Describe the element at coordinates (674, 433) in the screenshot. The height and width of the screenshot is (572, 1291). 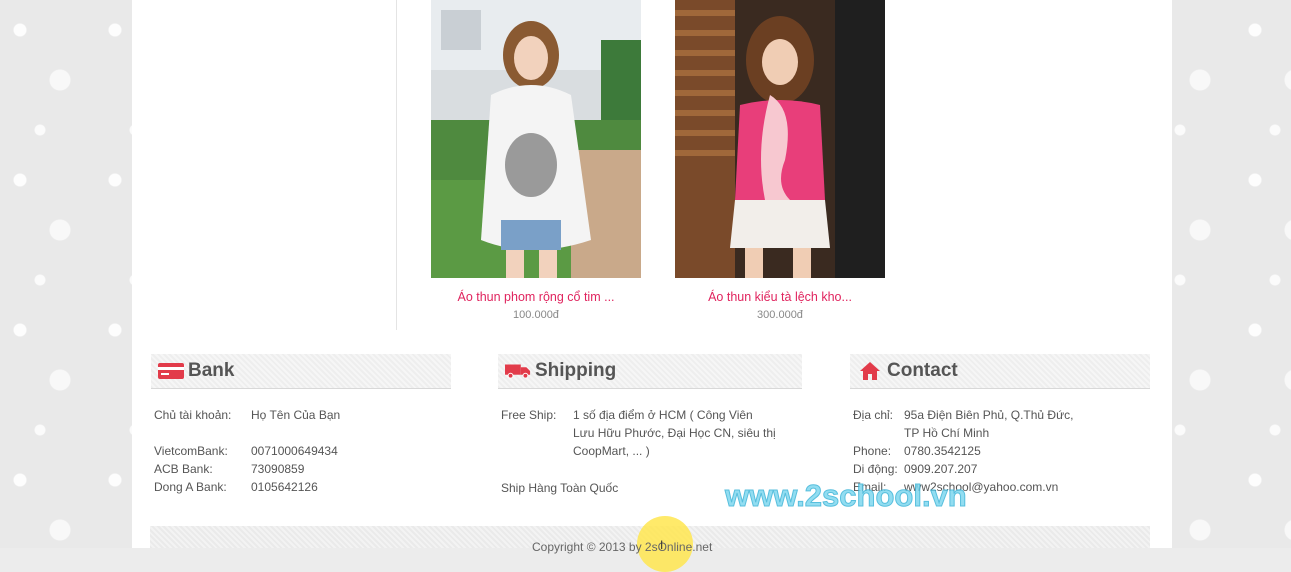
I see `free-ship-line: Lưu Hữu Phước, Đại Học CN, siêu thị` at that location.